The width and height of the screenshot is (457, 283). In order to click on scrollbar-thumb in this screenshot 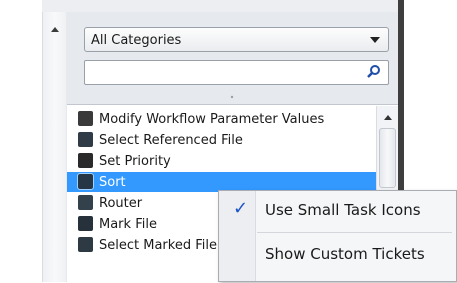, I will do `click(387, 158)`.